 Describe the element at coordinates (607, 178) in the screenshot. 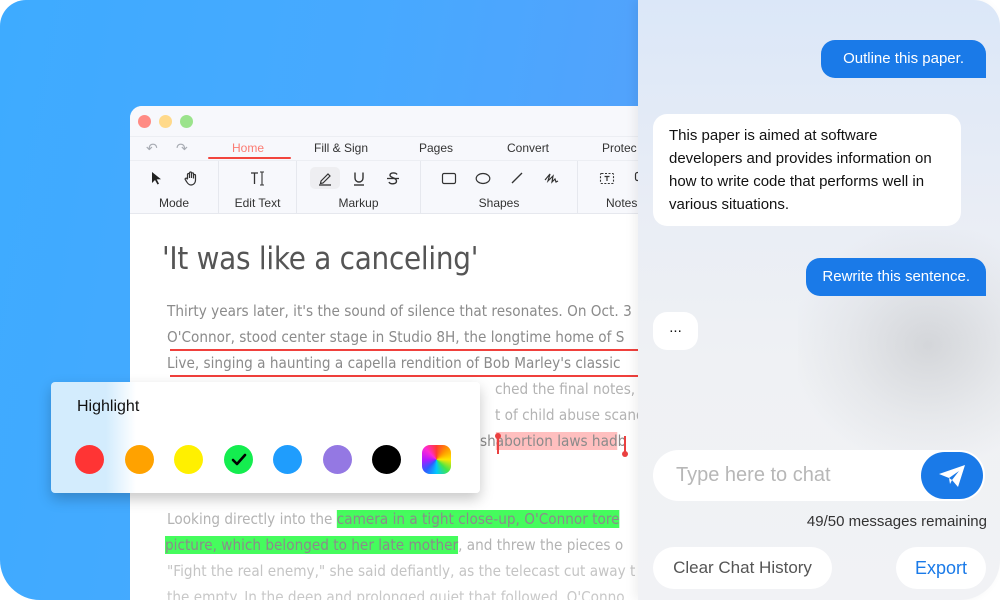

I see `text-box-icon` at that location.